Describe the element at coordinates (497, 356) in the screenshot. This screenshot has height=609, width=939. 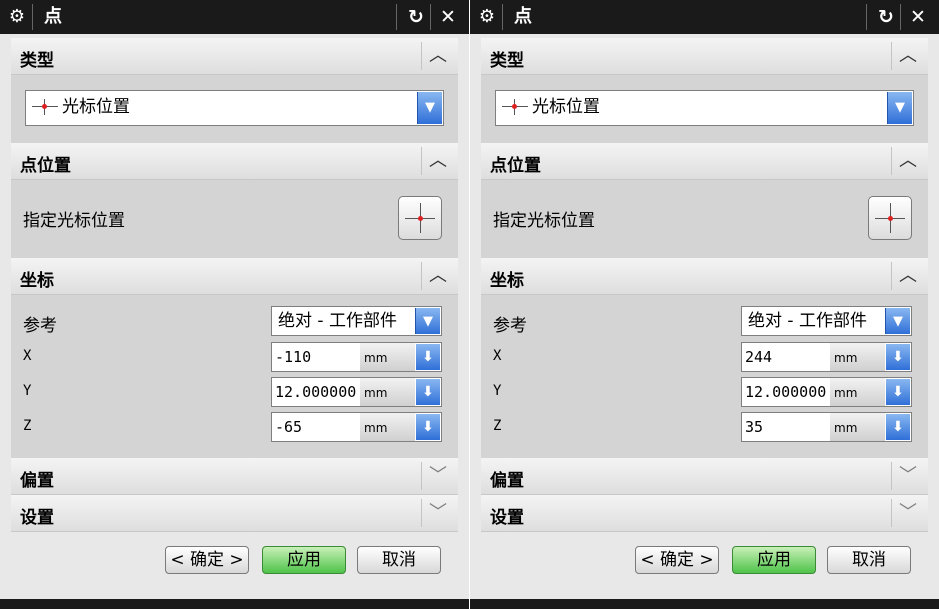
I see `x-label: X` at that location.